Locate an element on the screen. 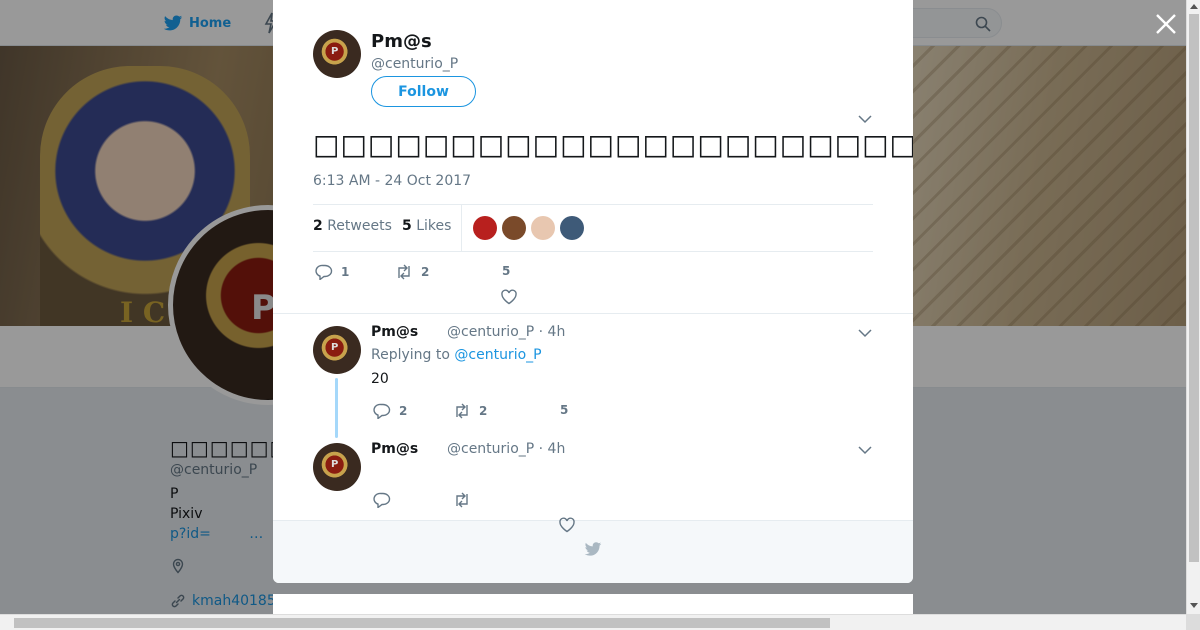 The width and height of the screenshot is (1200, 630). likes-stat: 5 Likes is located at coordinates (426, 226).